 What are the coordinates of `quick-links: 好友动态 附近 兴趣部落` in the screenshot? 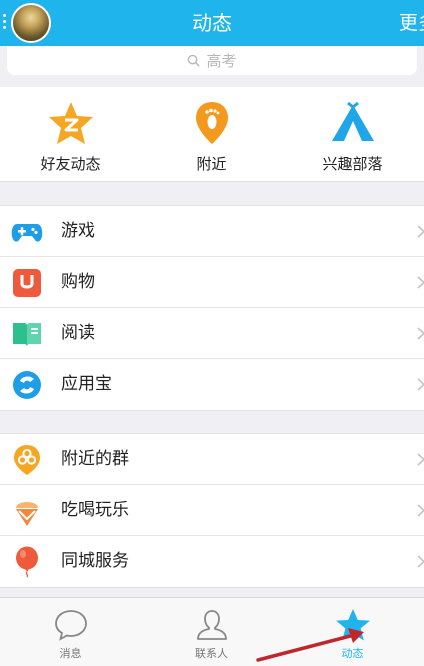 It's located at (212, 134).